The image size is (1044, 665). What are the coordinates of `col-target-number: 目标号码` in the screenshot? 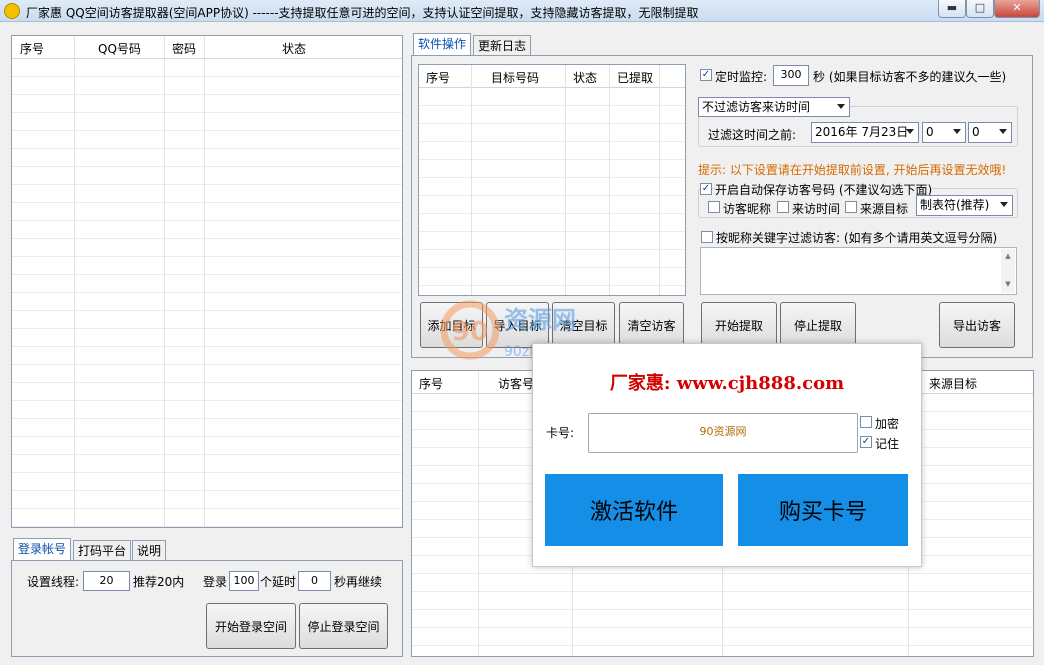 It's located at (515, 78).